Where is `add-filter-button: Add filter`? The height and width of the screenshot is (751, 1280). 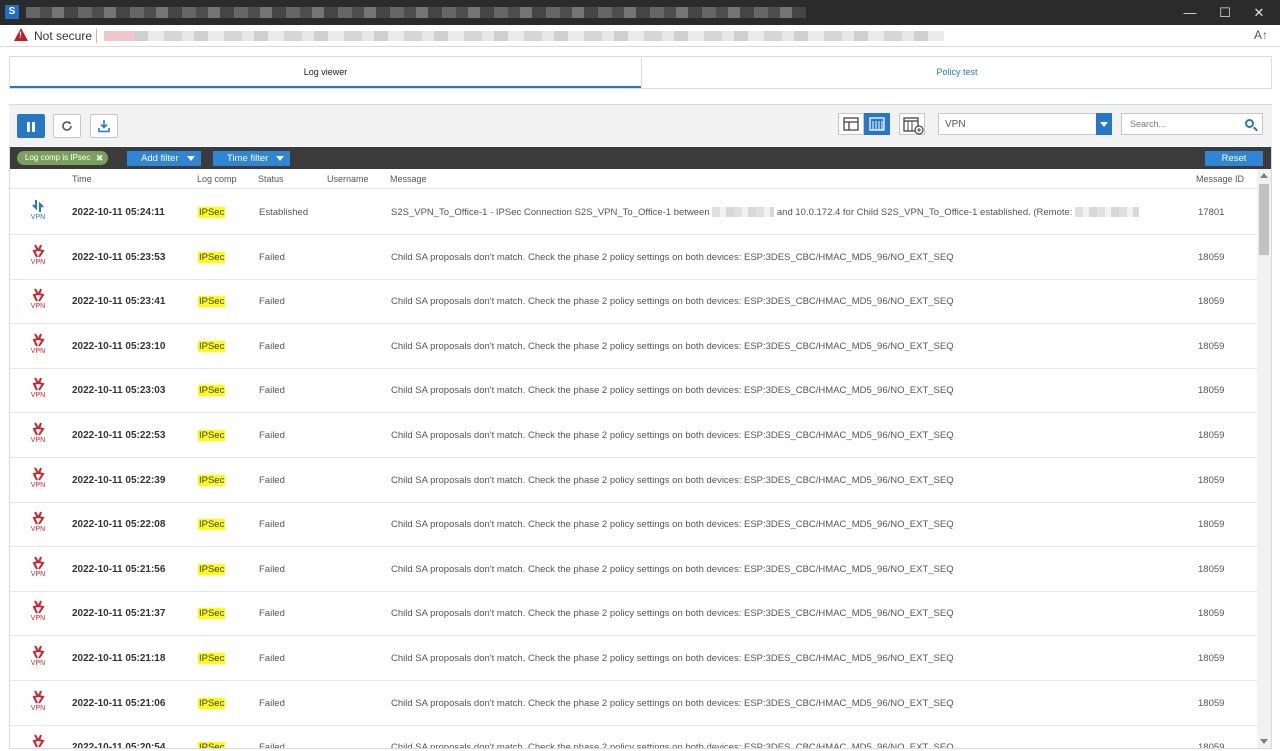 add-filter-button: Add filter is located at coordinates (164, 158).